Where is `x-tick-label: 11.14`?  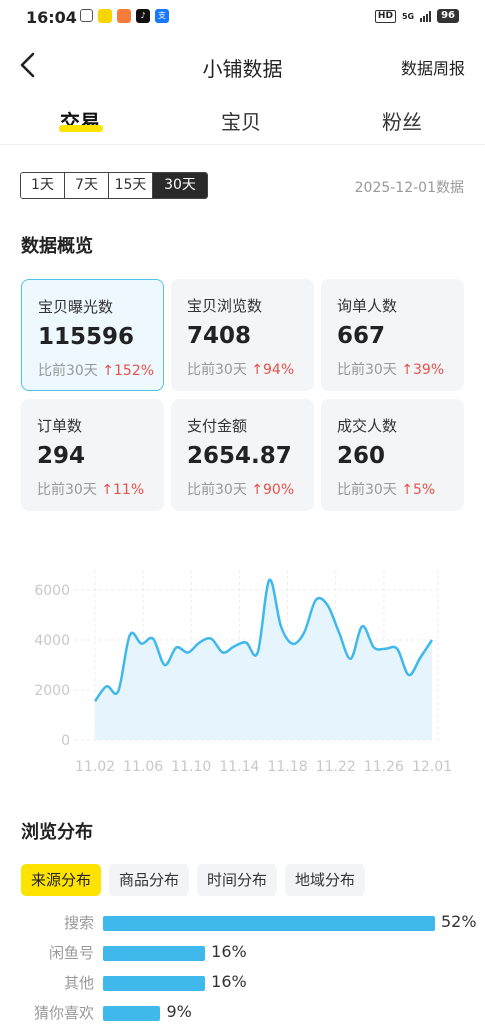
x-tick-label: 11.14 is located at coordinates (239, 767).